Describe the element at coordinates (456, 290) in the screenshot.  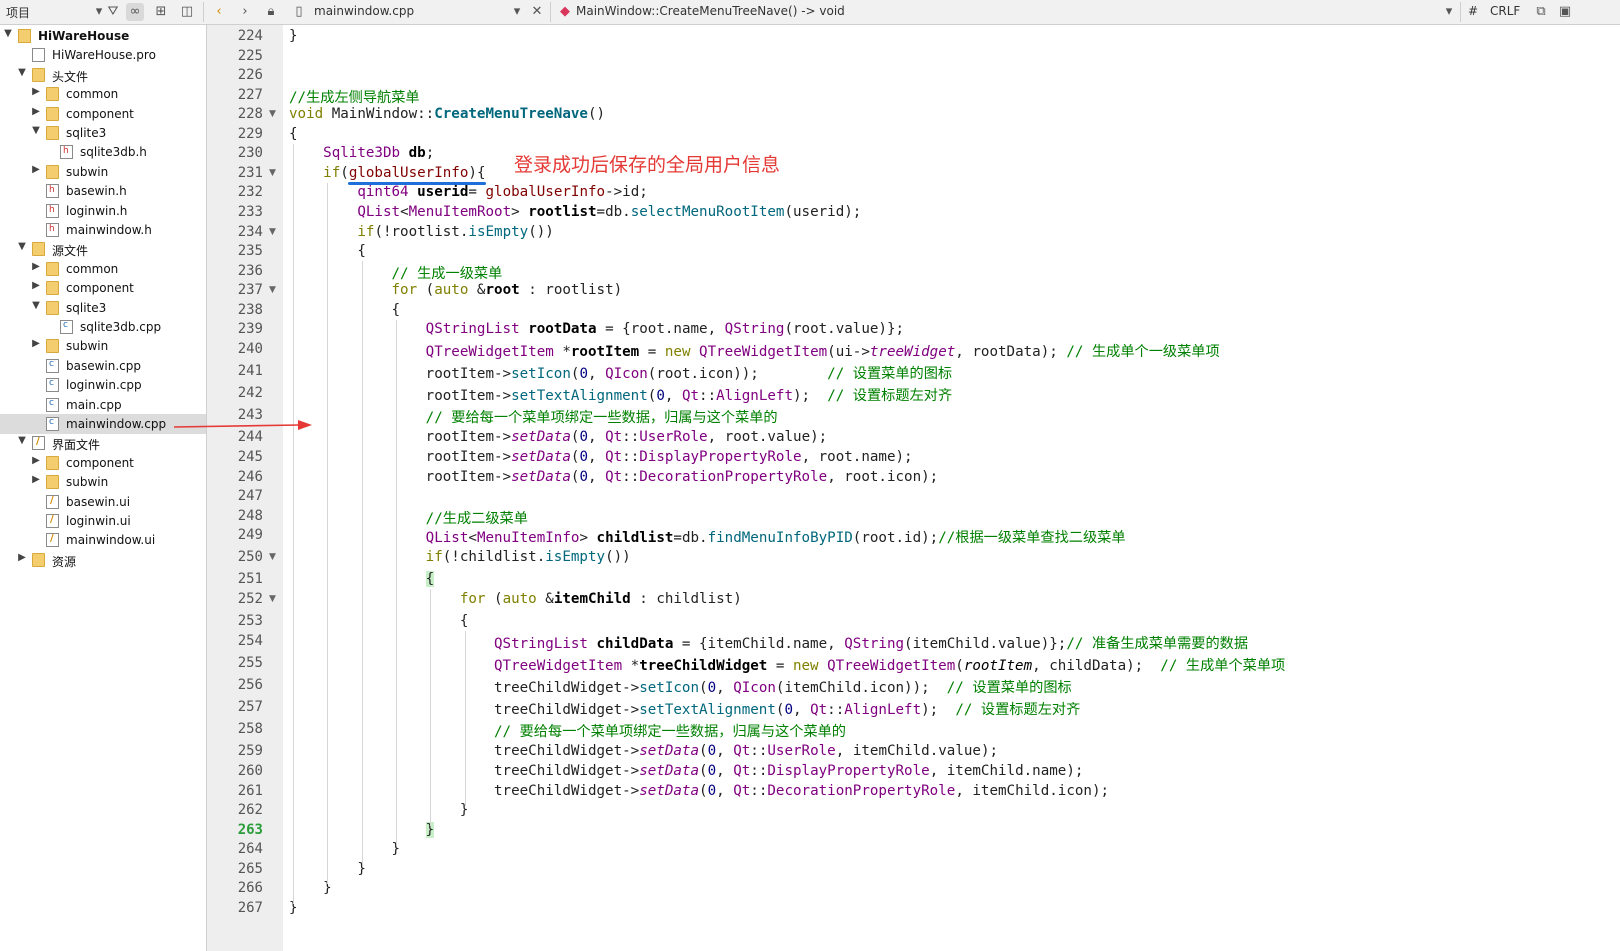
I see `code-line: for (auto &root : rootlist)` at that location.